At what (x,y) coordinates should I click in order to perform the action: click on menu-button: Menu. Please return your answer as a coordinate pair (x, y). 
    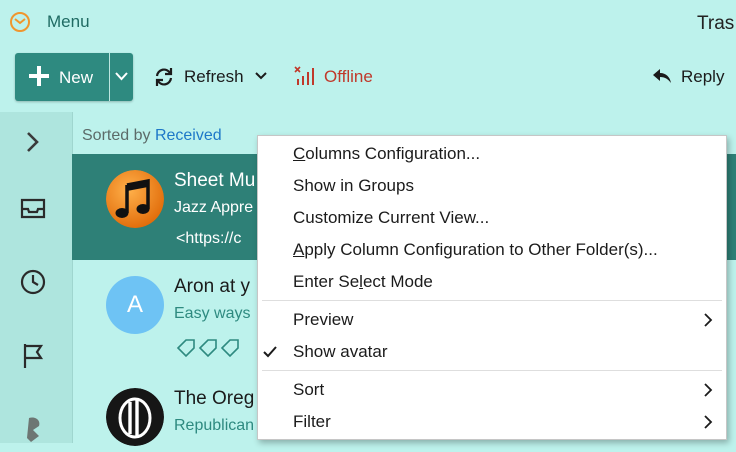
    Looking at the image, I should click on (68, 22).